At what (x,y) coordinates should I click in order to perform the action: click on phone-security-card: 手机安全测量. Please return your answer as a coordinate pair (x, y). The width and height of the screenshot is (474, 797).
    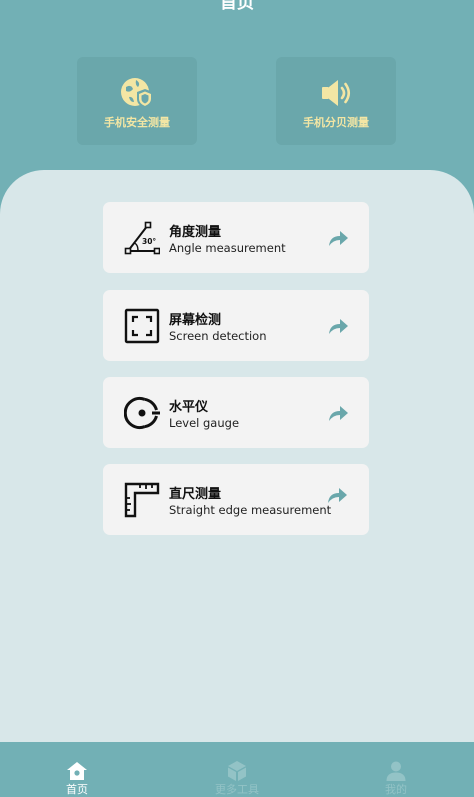
    Looking at the image, I should click on (137, 101).